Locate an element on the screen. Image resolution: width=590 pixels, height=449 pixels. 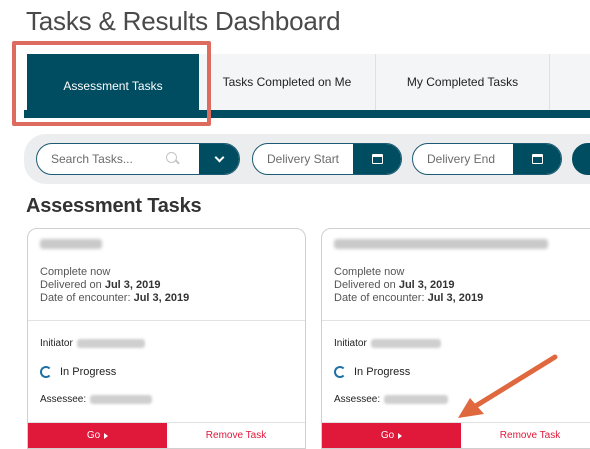
search-dropdown-button is located at coordinates (219, 159).